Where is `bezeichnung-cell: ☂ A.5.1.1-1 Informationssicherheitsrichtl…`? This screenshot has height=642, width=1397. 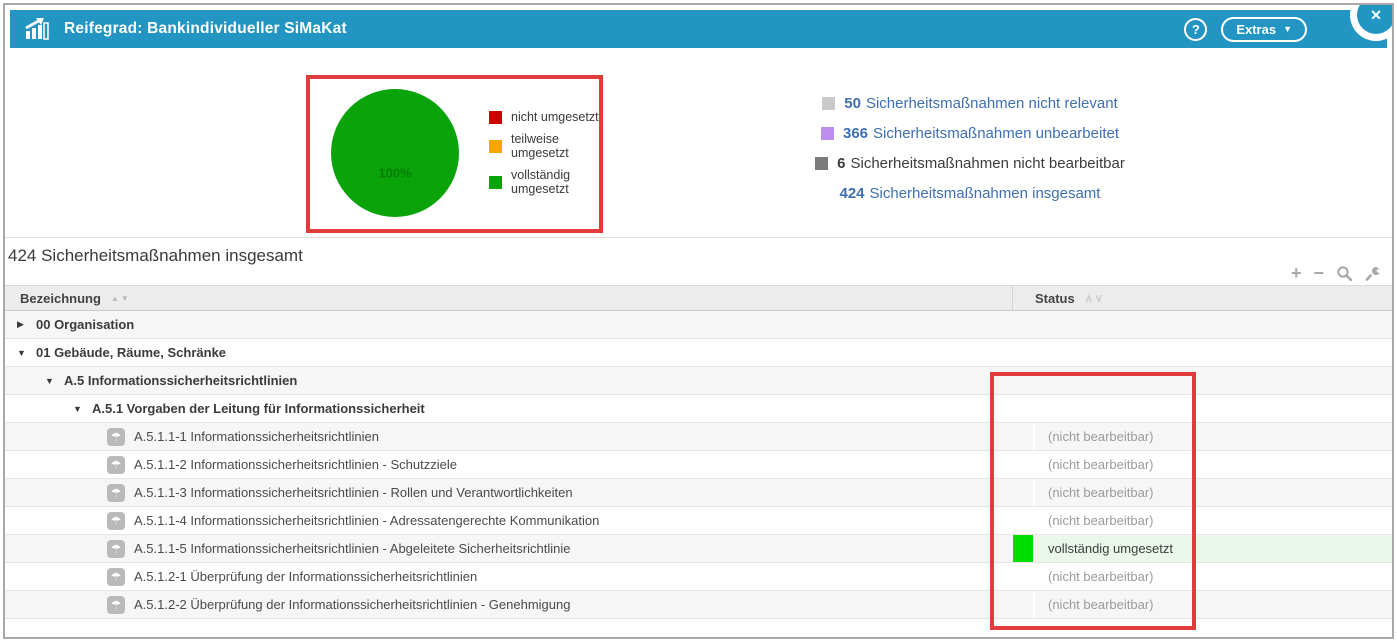
bezeichnung-cell: ☂ A.5.1.1-1 Informationssicherheitsrichtl… is located at coordinates (509, 436).